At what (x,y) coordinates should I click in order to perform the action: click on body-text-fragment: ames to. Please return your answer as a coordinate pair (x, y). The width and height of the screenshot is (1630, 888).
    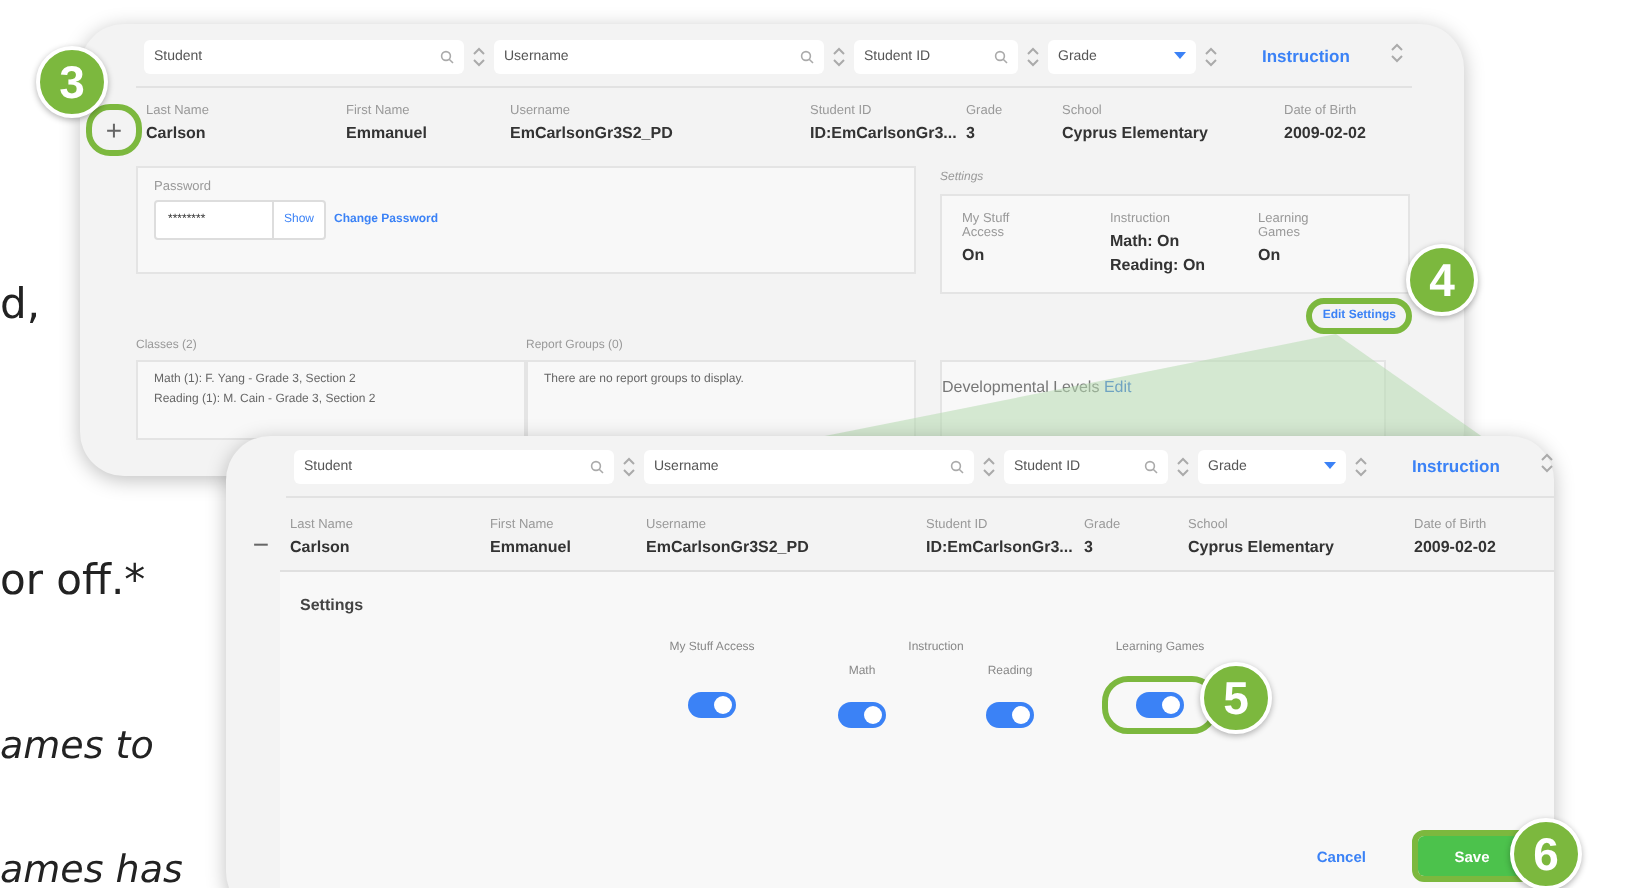
    Looking at the image, I should click on (77, 746).